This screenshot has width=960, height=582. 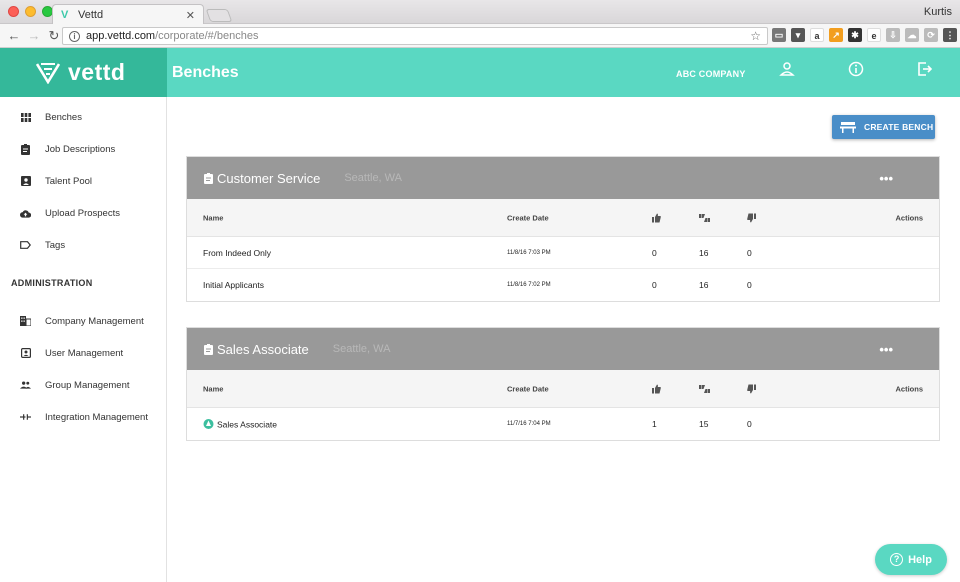 I want to click on cloud-upload-icon, so click(x=25, y=213).